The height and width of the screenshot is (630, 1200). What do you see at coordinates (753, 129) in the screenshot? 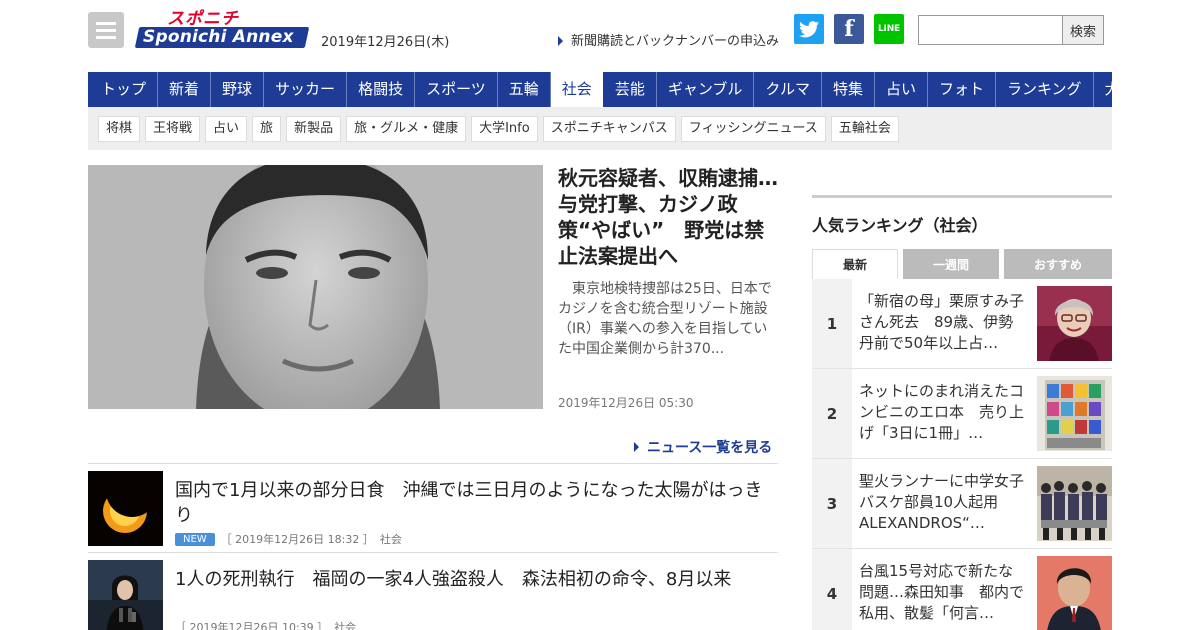
I see `subnav-item: フィッシングニュース` at bounding box center [753, 129].